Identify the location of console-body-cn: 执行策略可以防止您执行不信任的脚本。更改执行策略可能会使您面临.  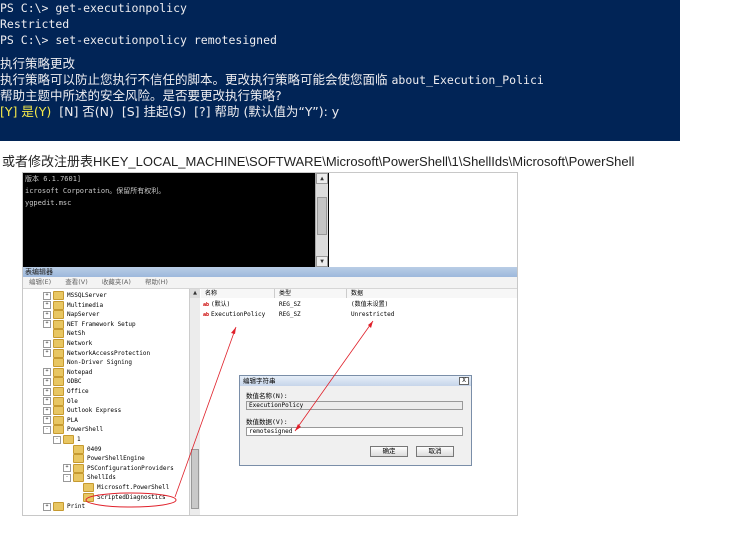
(196, 79).